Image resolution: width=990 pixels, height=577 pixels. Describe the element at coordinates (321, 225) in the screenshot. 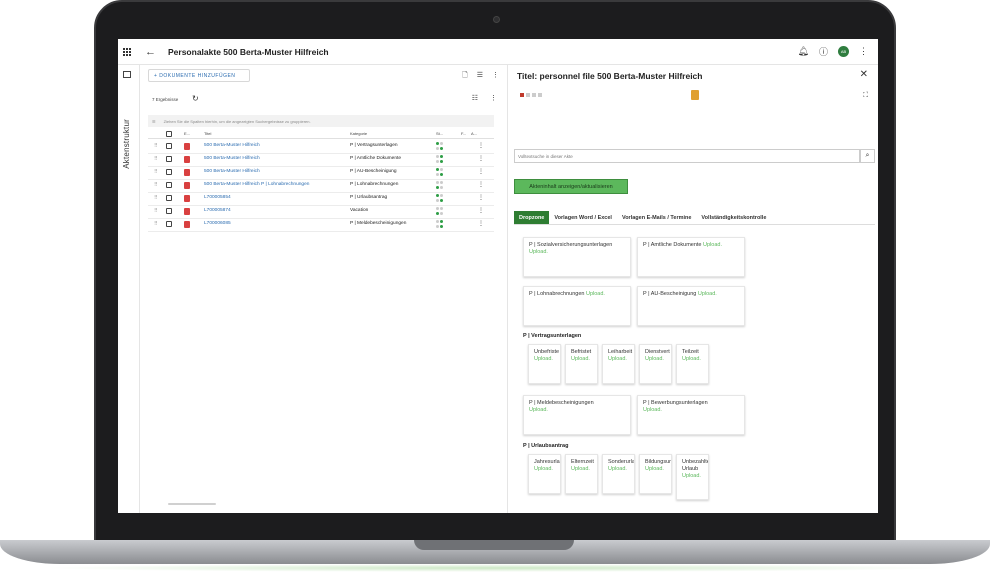

I see `table-row: ⠿ L700006085 P | Meldebescheinigungen ⋮` at that location.